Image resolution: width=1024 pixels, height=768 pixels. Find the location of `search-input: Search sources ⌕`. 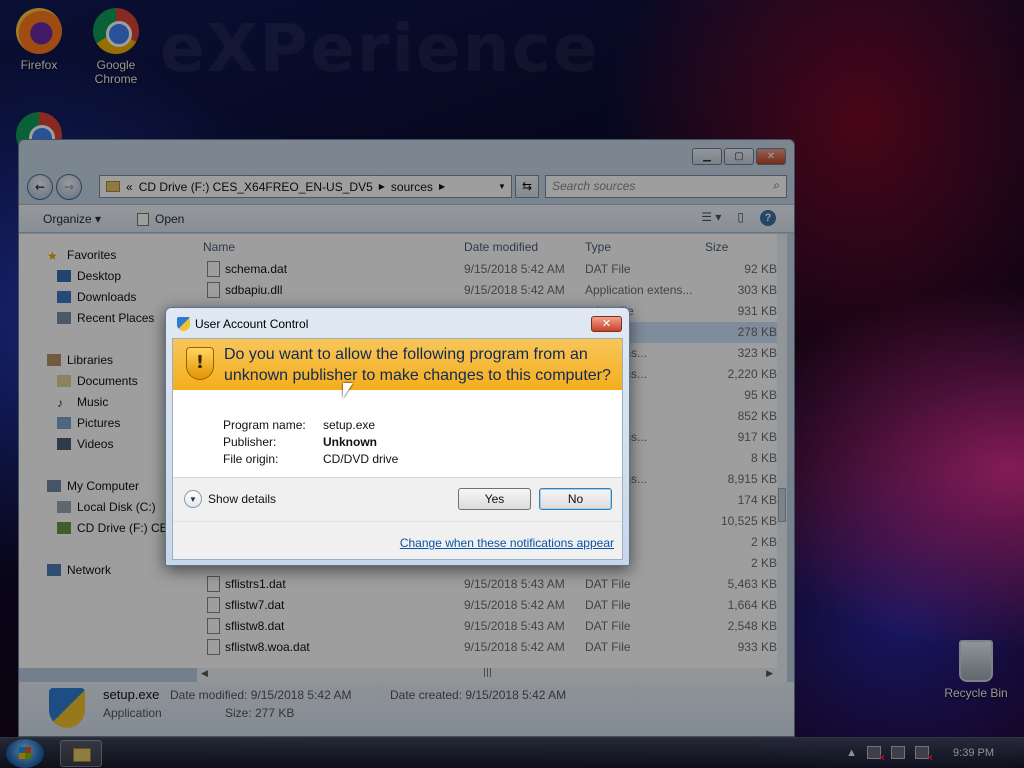

search-input: Search sources ⌕ is located at coordinates (666, 186).